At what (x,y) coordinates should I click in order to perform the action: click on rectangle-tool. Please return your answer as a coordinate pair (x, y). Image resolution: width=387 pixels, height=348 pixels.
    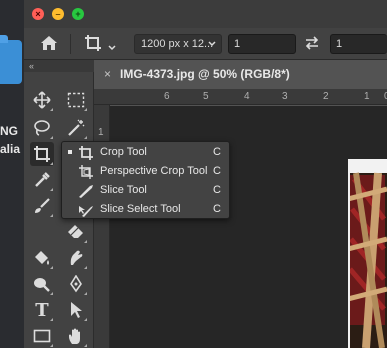
    Looking at the image, I should click on (42, 336).